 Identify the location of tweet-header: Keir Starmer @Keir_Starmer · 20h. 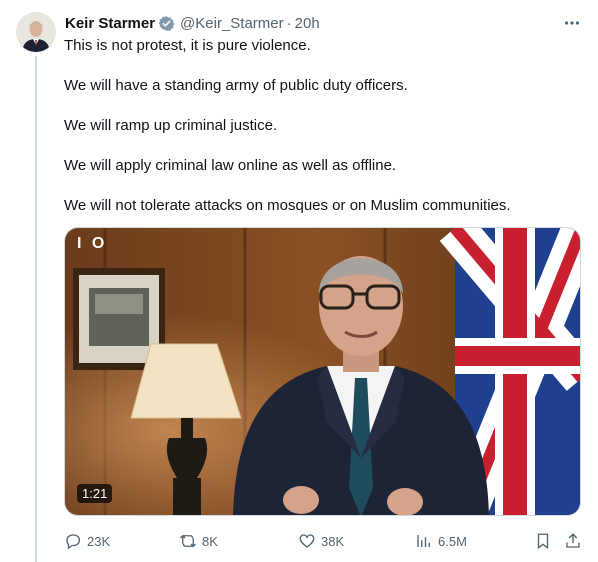
(192, 23).